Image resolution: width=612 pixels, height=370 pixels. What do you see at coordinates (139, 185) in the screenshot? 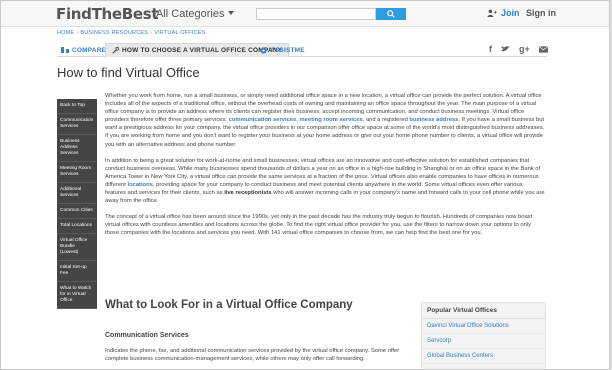
I see `locations-link: locations` at bounding box center [139, 185].